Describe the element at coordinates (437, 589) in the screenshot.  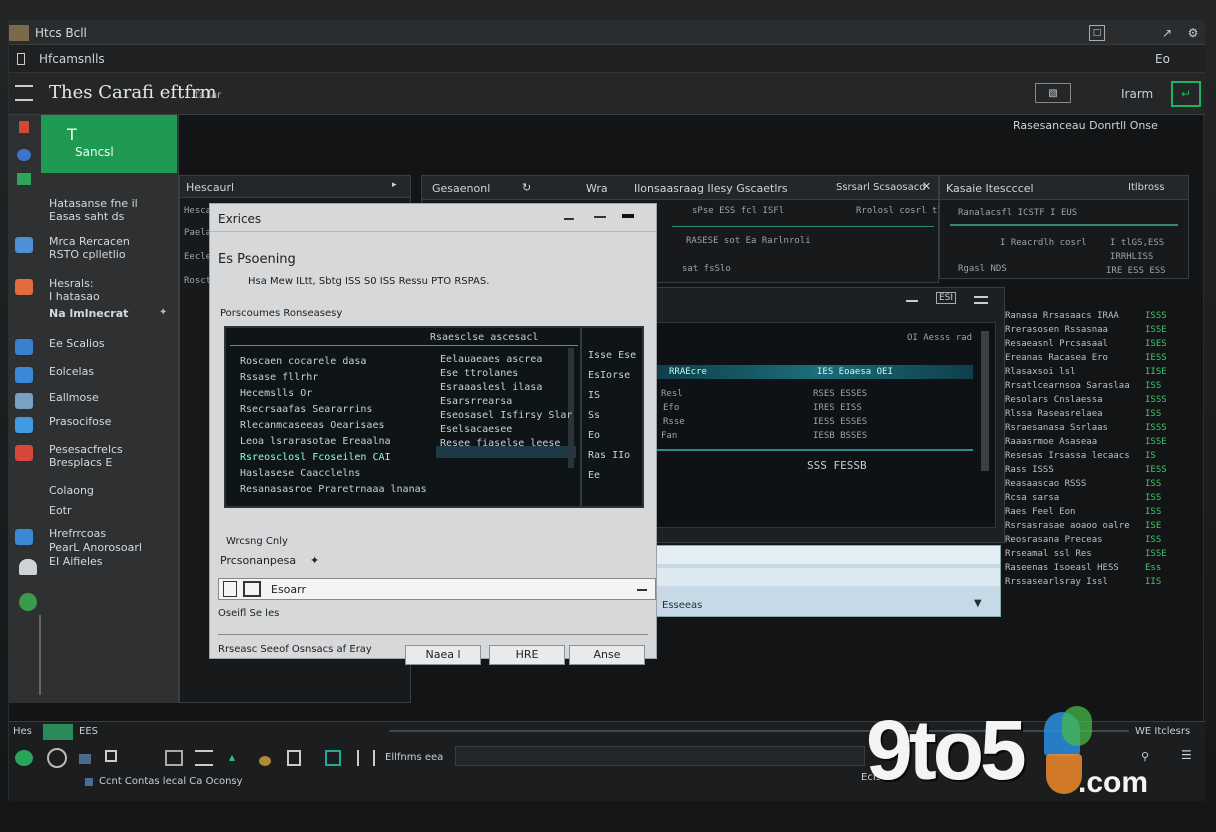
I see `dialog-input: Esoarr` at that location.